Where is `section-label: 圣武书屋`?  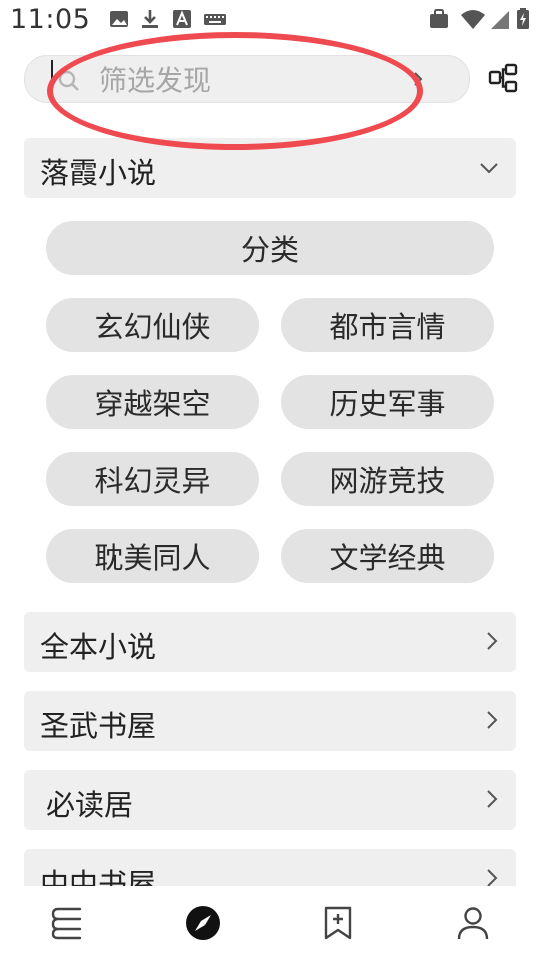
section-label: 圣武书屋 is located at coordinates (98, 726).